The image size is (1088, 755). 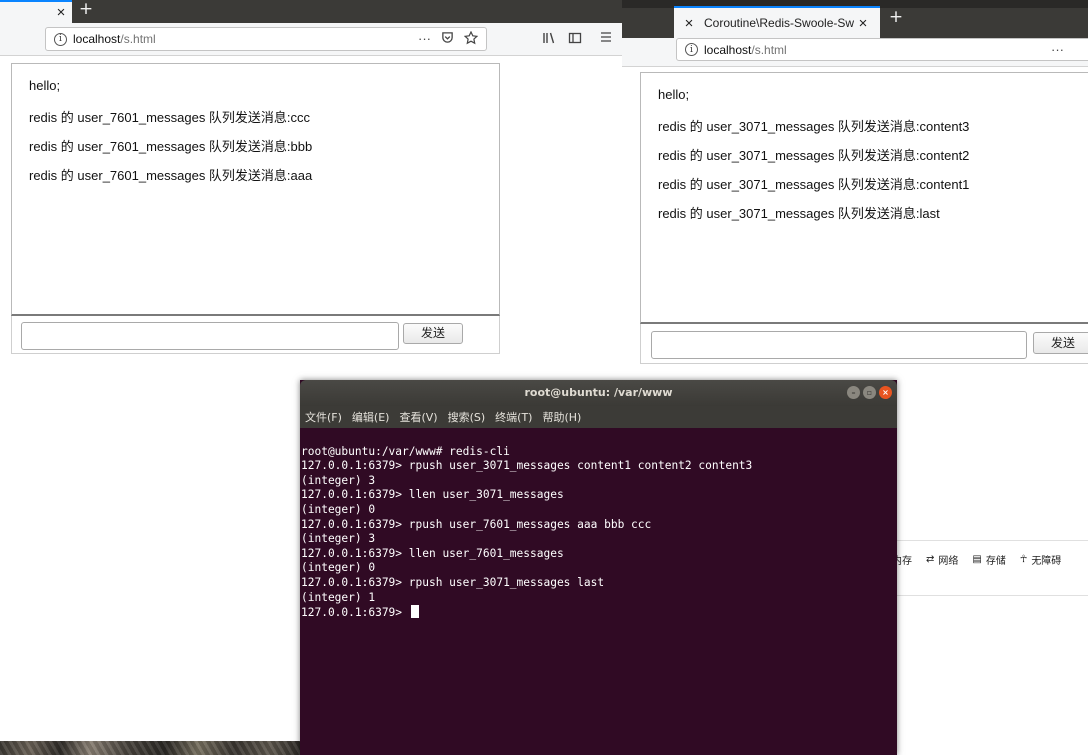 What do you see at coordinates (977, 559) in the screenshot?
I see `storage-icon: ▤` at bounding box center [977, 559].